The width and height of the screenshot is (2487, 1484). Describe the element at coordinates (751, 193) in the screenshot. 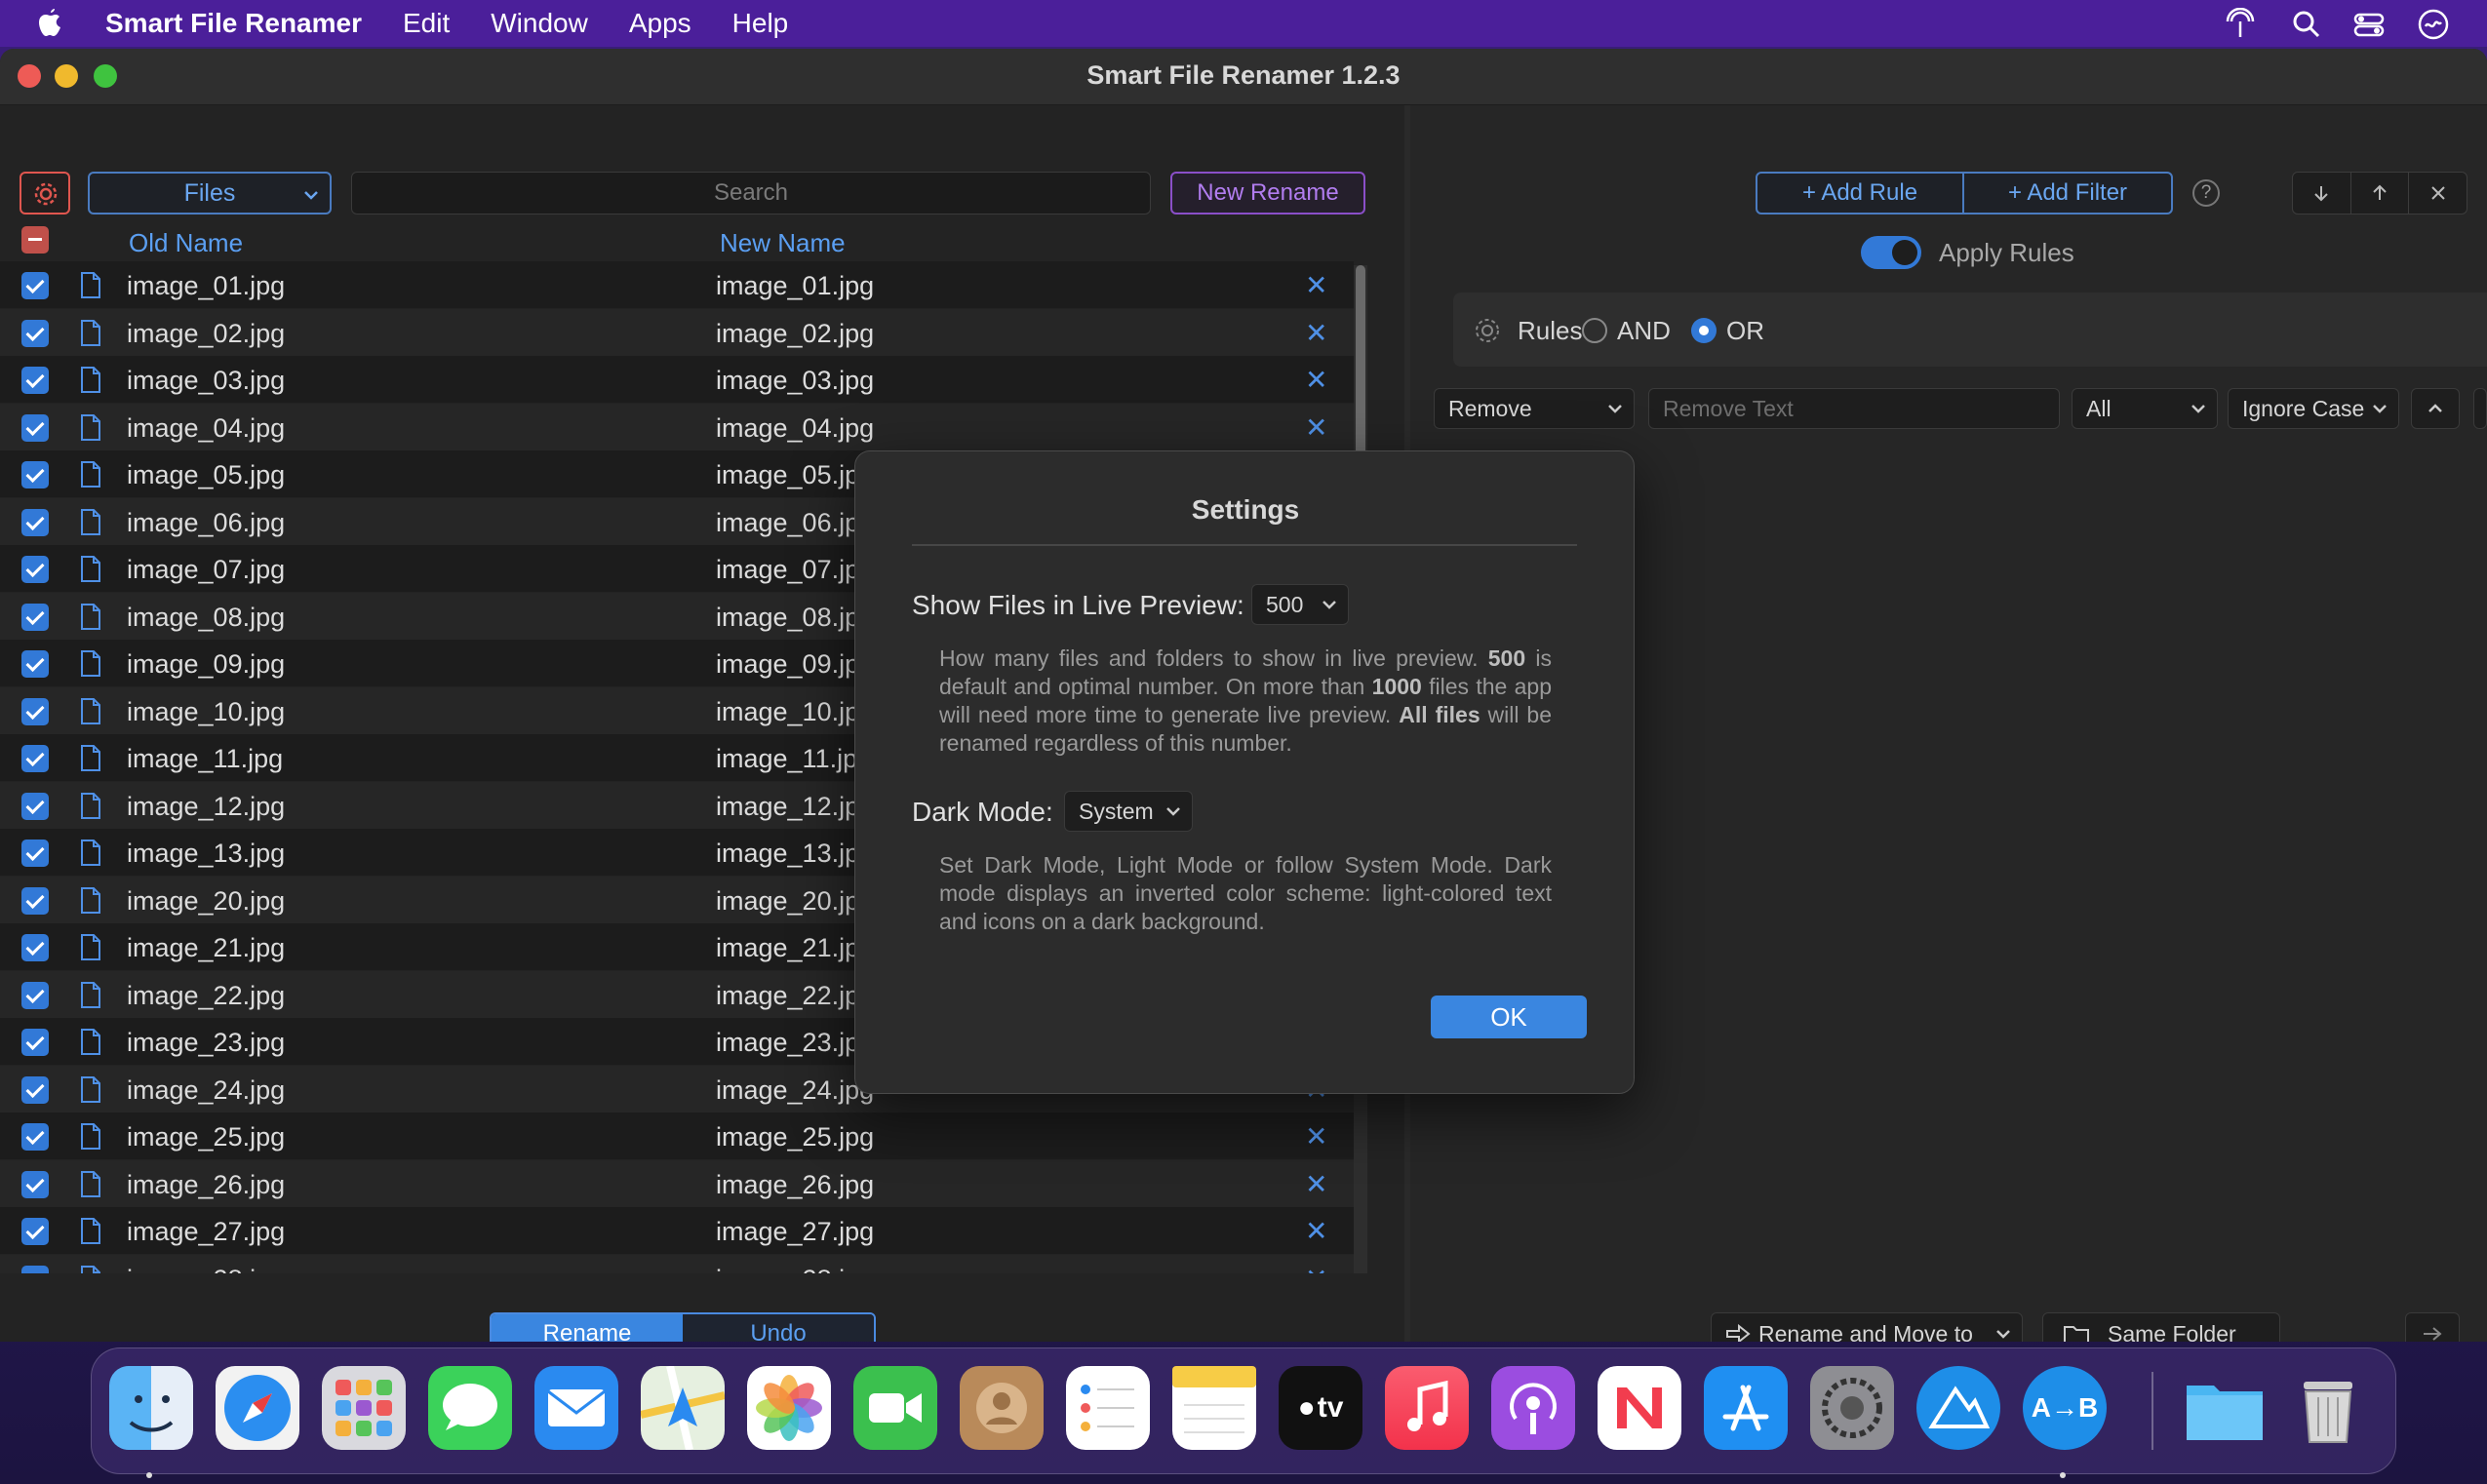

I see `search-input: Search` at that location.